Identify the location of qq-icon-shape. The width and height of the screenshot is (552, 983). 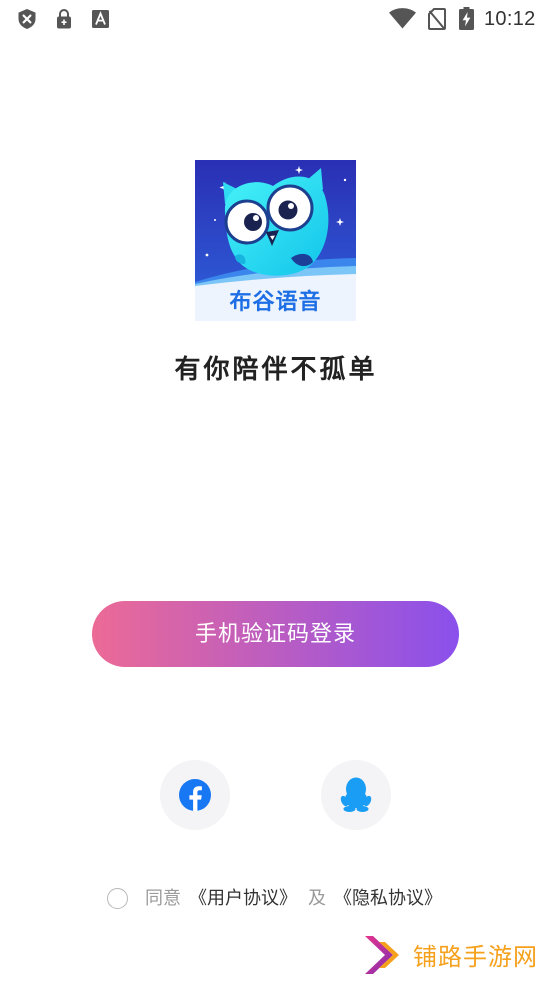
(356, 794).